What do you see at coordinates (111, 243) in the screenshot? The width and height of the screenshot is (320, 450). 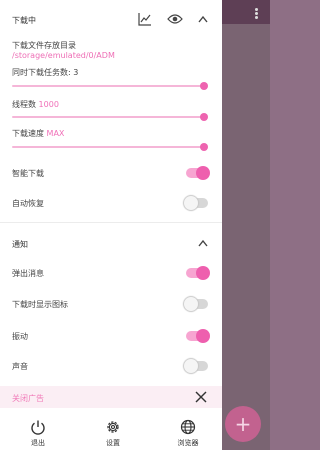 I see `notify-section-header: 通知` at bounding box center [111, 243].